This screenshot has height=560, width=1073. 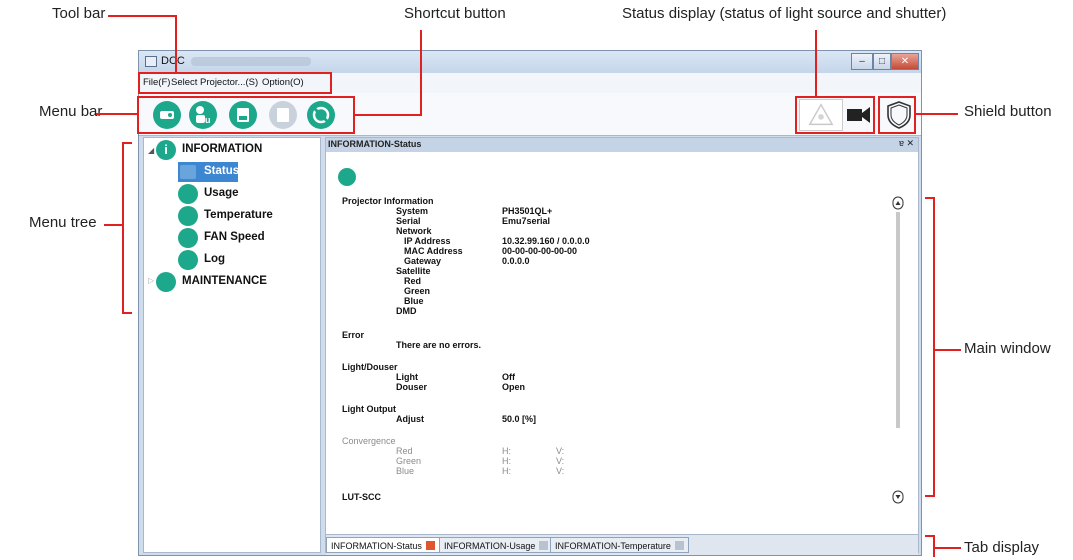 I want to click on conv-green-h: H:, so click(x=506, y=461).